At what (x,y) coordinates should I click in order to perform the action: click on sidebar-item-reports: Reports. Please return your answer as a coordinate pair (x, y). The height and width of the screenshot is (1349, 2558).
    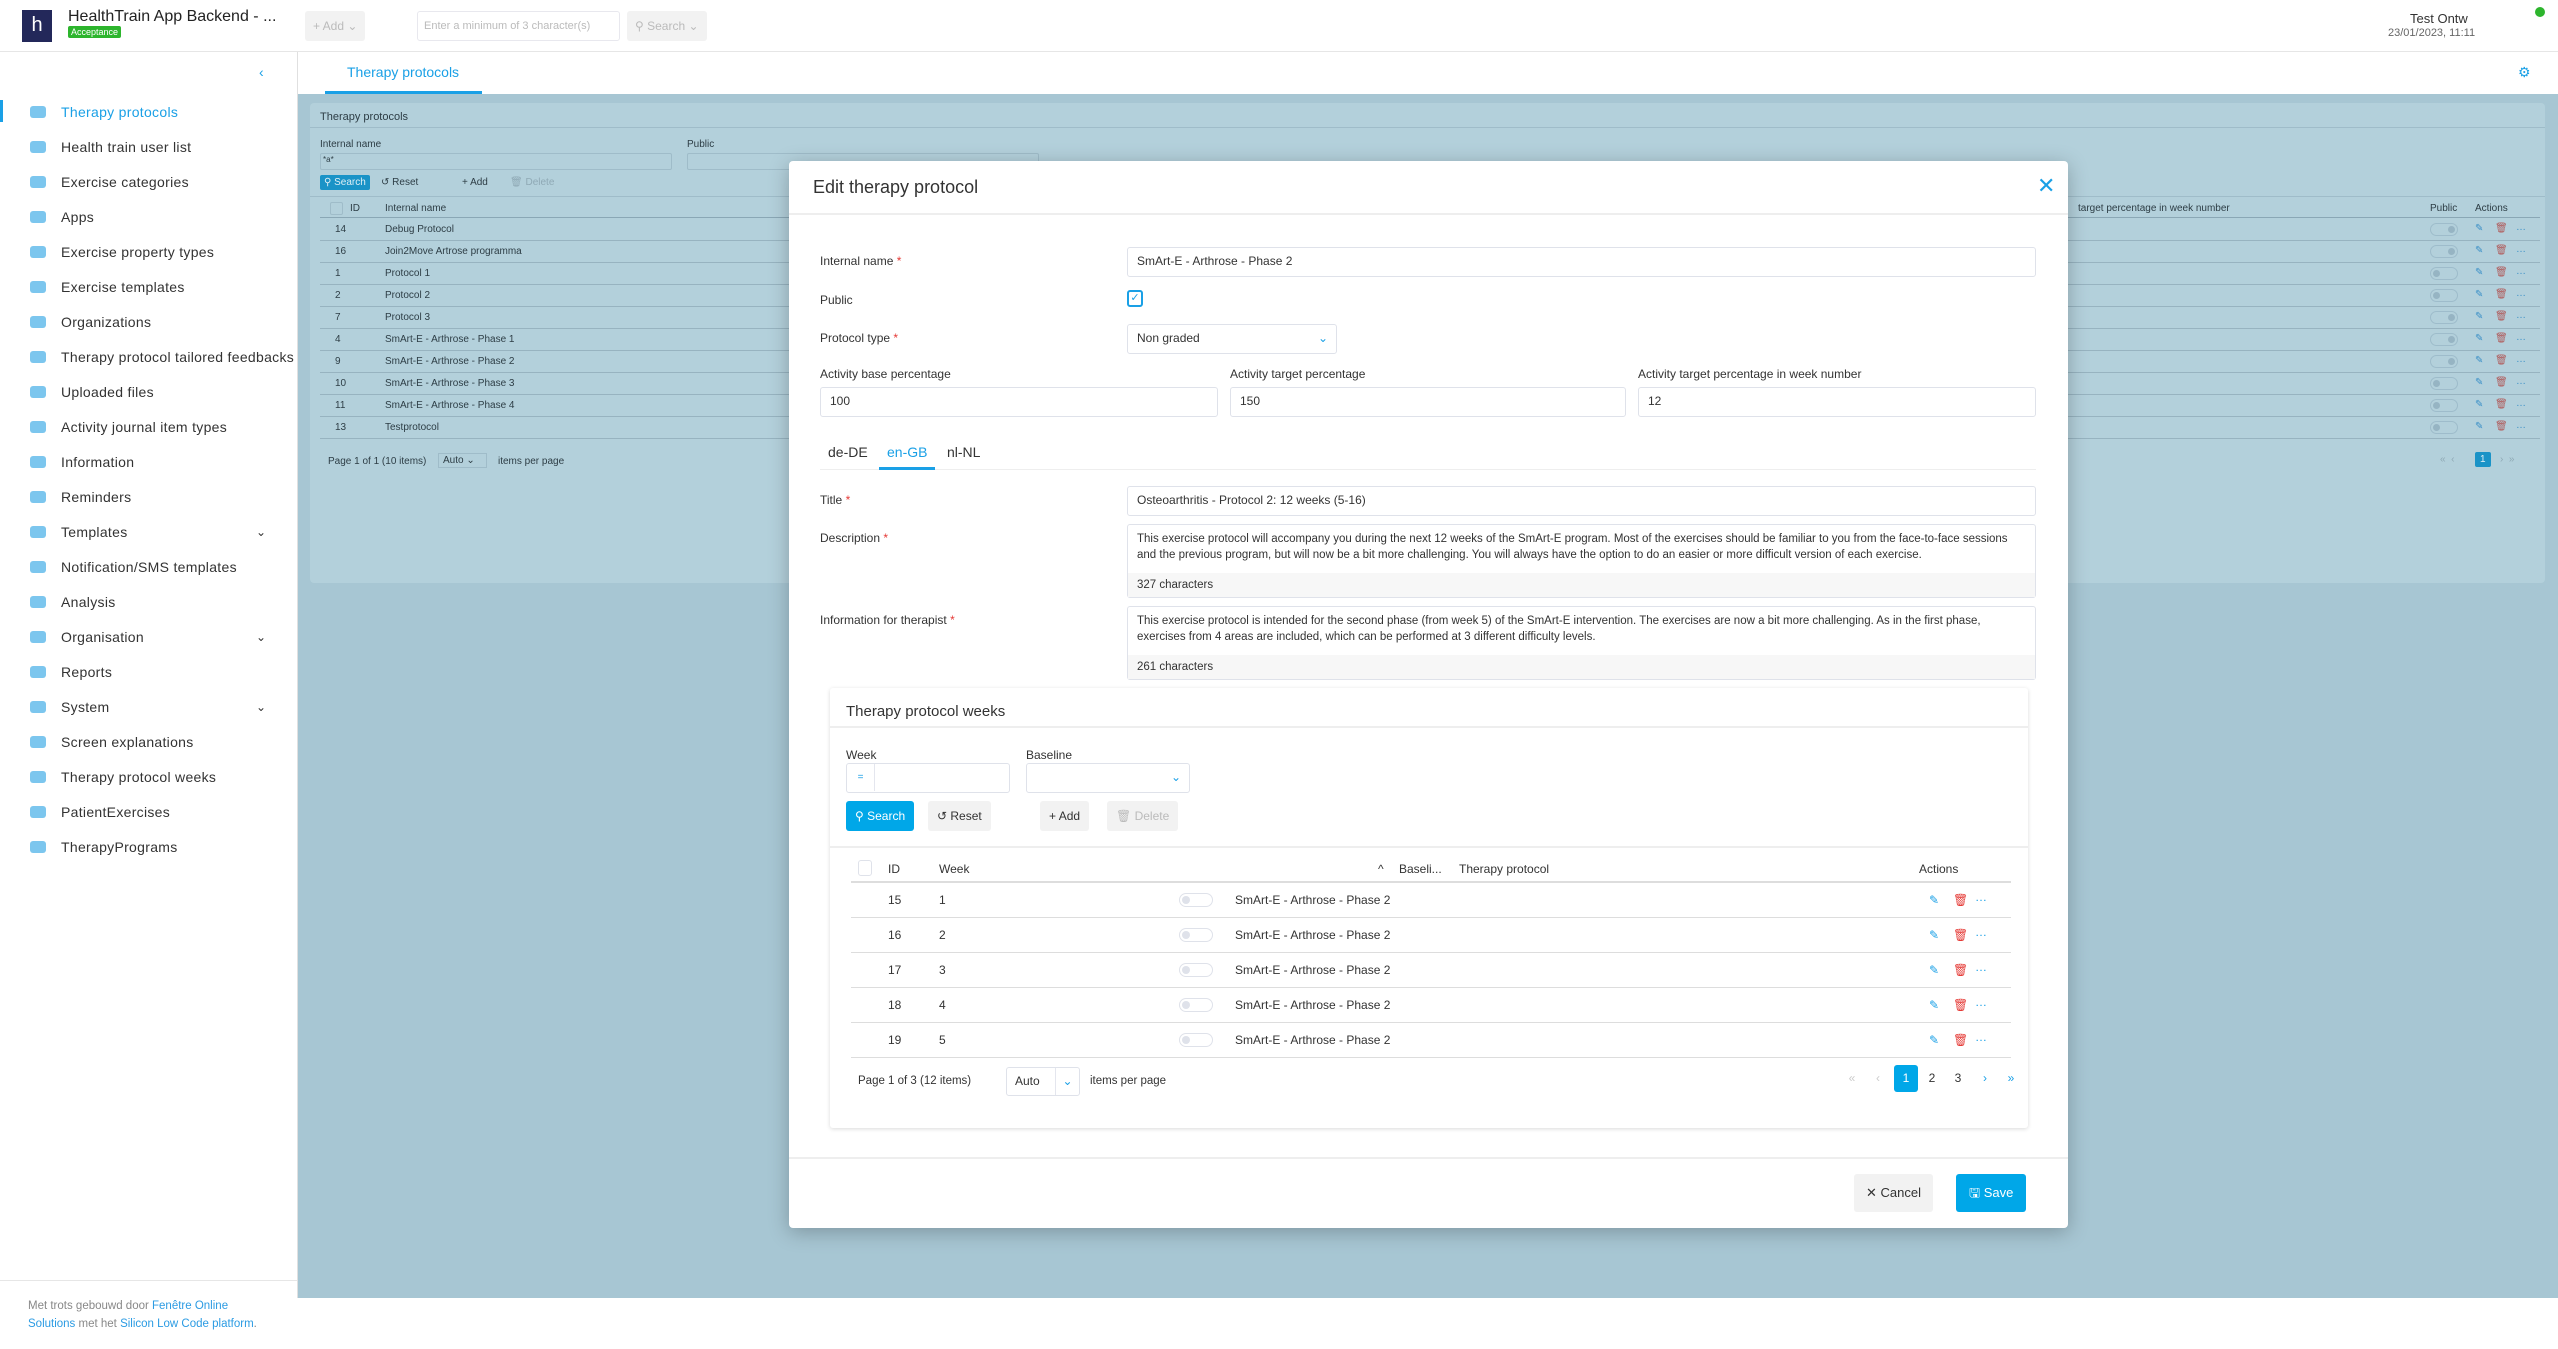
    Looking at the image, I should click on (148, 671).